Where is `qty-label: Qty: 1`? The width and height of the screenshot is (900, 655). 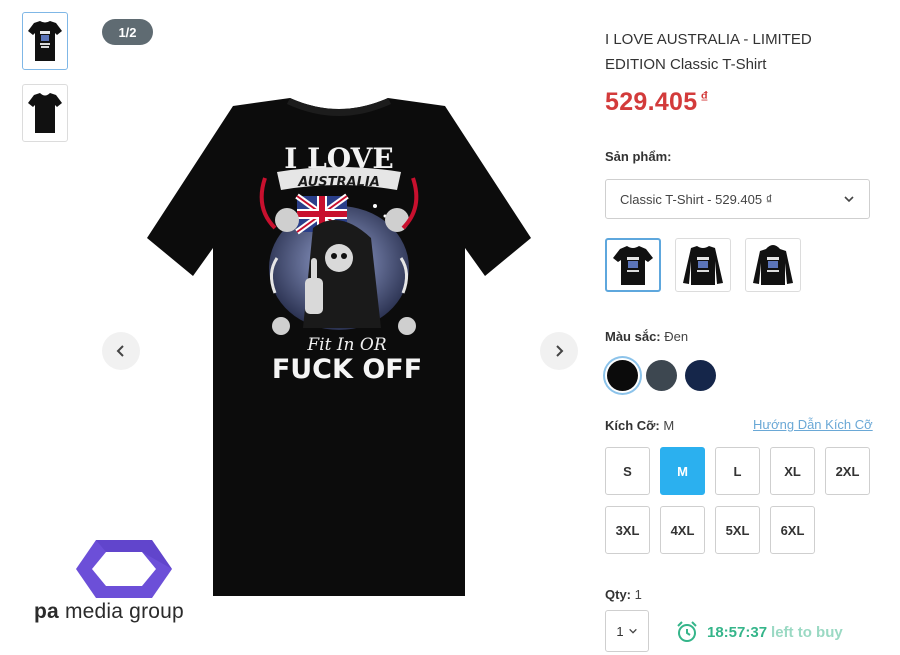 qty-label: Qty: 1 is located at coordinates (623, 594).